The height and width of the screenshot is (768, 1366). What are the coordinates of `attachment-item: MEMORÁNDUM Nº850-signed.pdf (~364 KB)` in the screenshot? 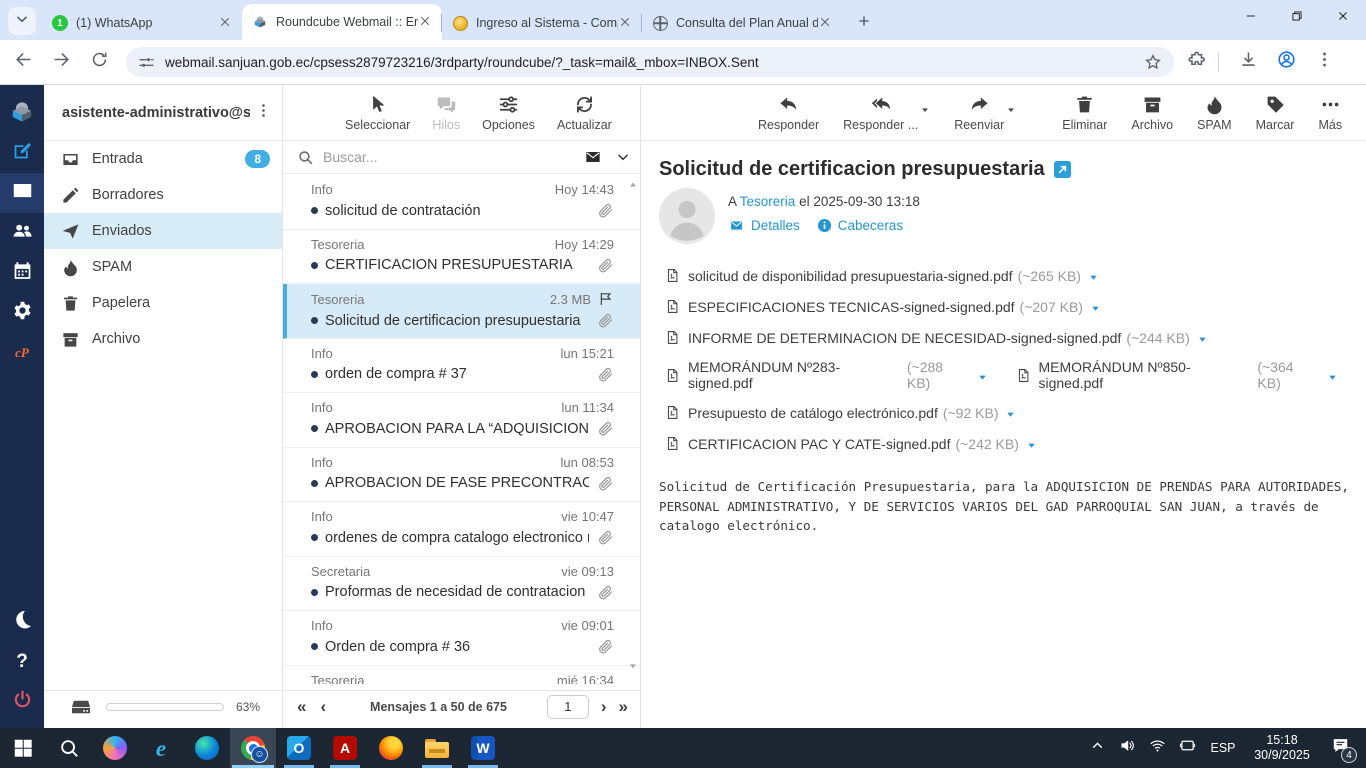 It's located at (1177, 375).